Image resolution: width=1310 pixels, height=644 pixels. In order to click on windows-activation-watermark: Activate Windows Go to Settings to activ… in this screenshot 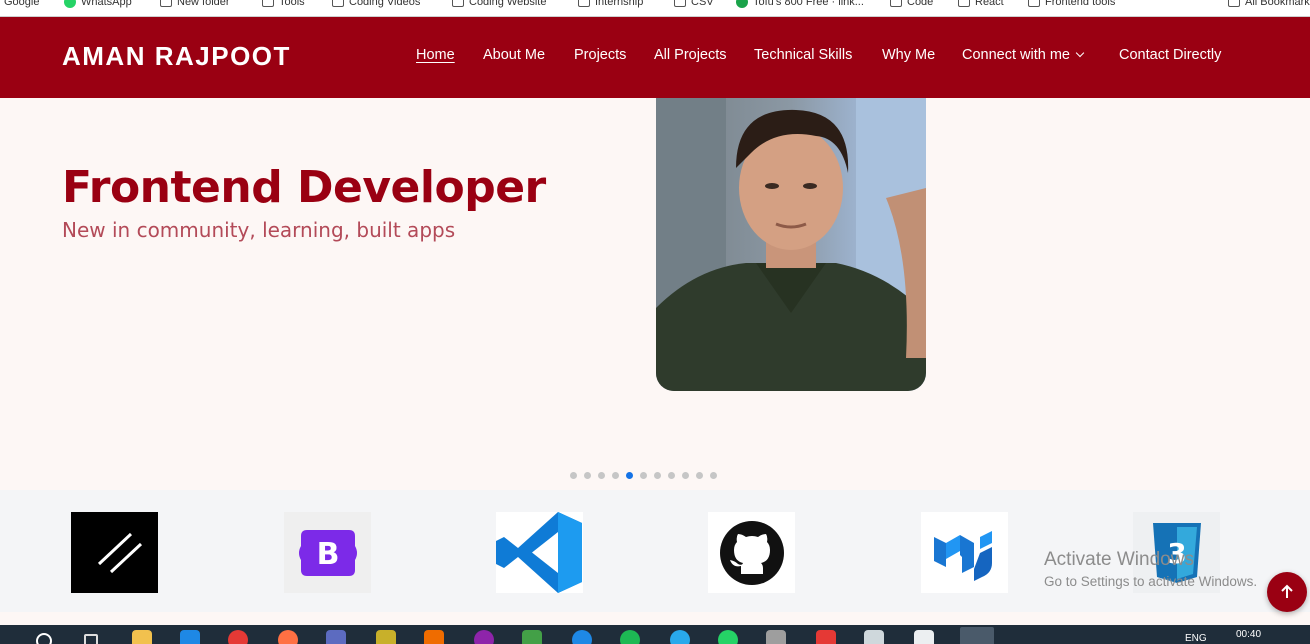, I will do `click(1150, 569)`.